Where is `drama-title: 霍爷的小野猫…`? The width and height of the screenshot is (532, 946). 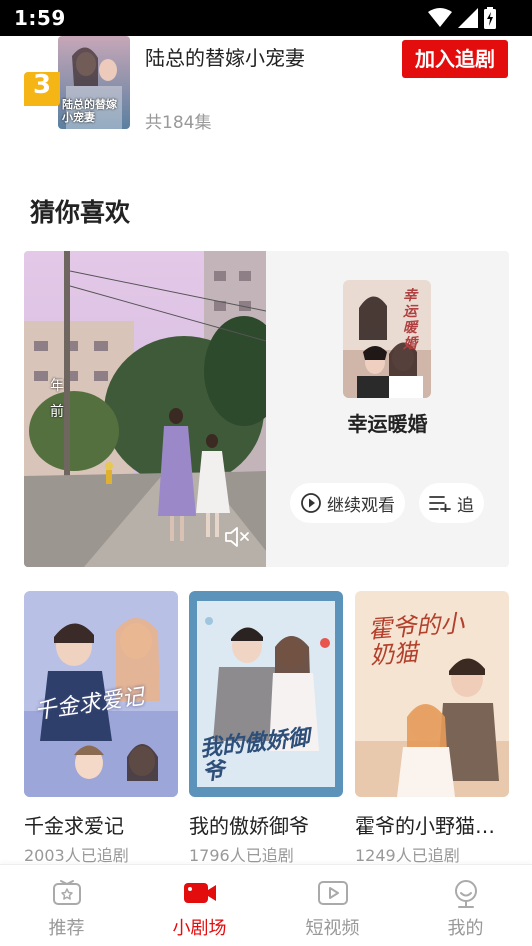
drama-title: 霍爷的小野猫… is located at coordinates (425, 826).